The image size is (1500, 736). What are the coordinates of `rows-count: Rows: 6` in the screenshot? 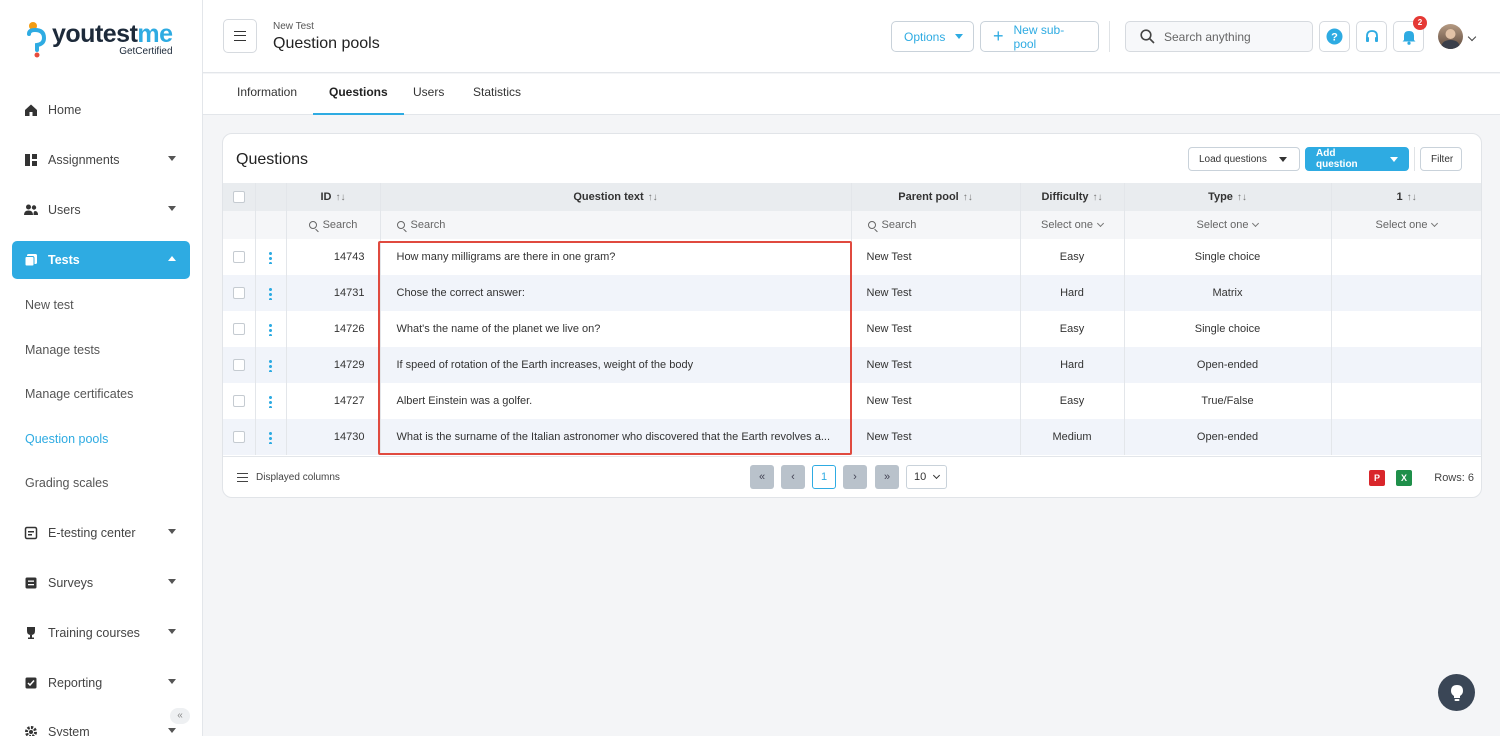 It's located at (1454, 478).